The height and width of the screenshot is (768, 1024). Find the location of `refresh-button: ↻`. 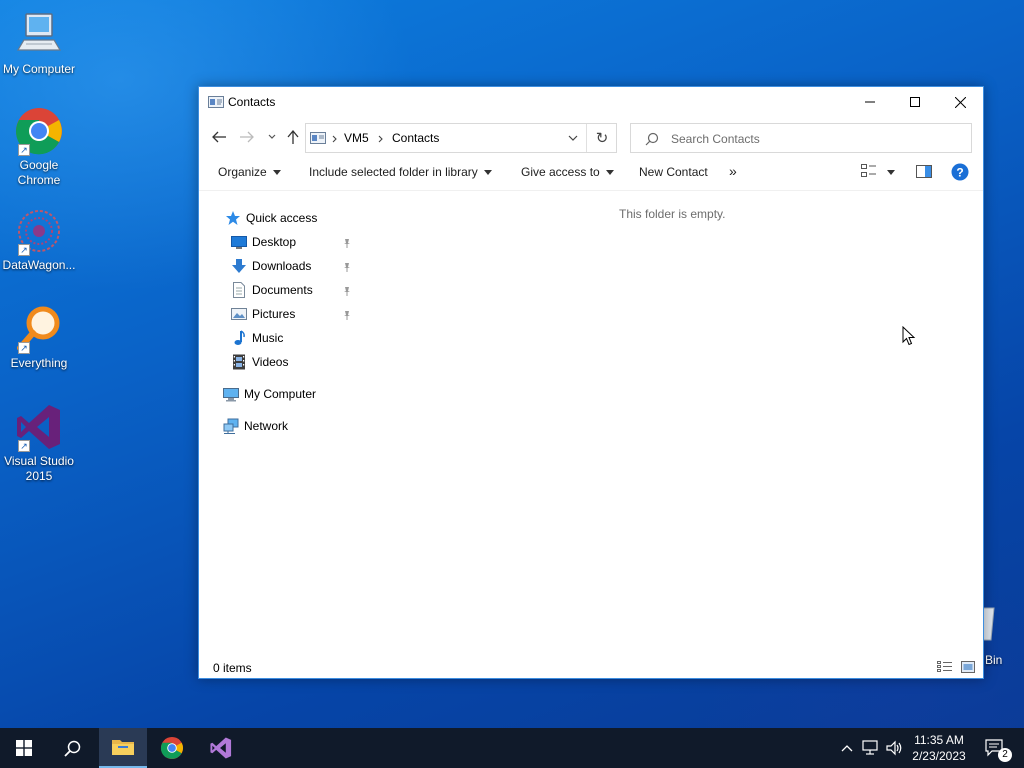

refresh-button: ↻ is located at coordinates (601, 138).